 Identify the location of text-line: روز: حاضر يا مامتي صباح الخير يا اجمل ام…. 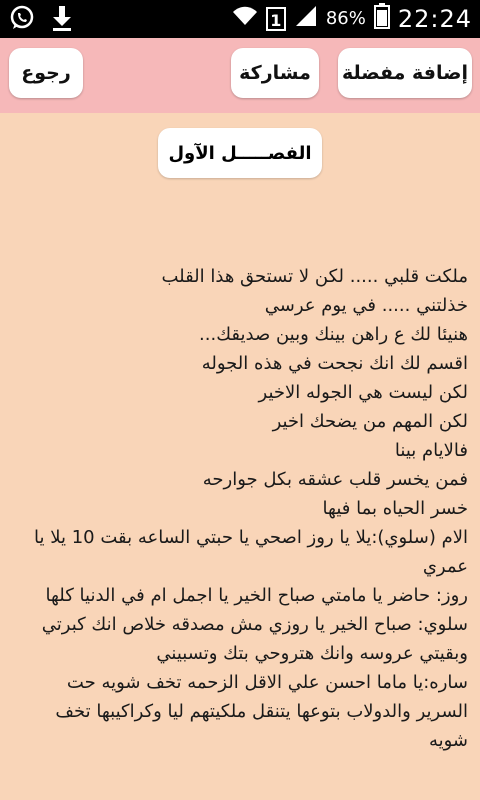
(256, 595).